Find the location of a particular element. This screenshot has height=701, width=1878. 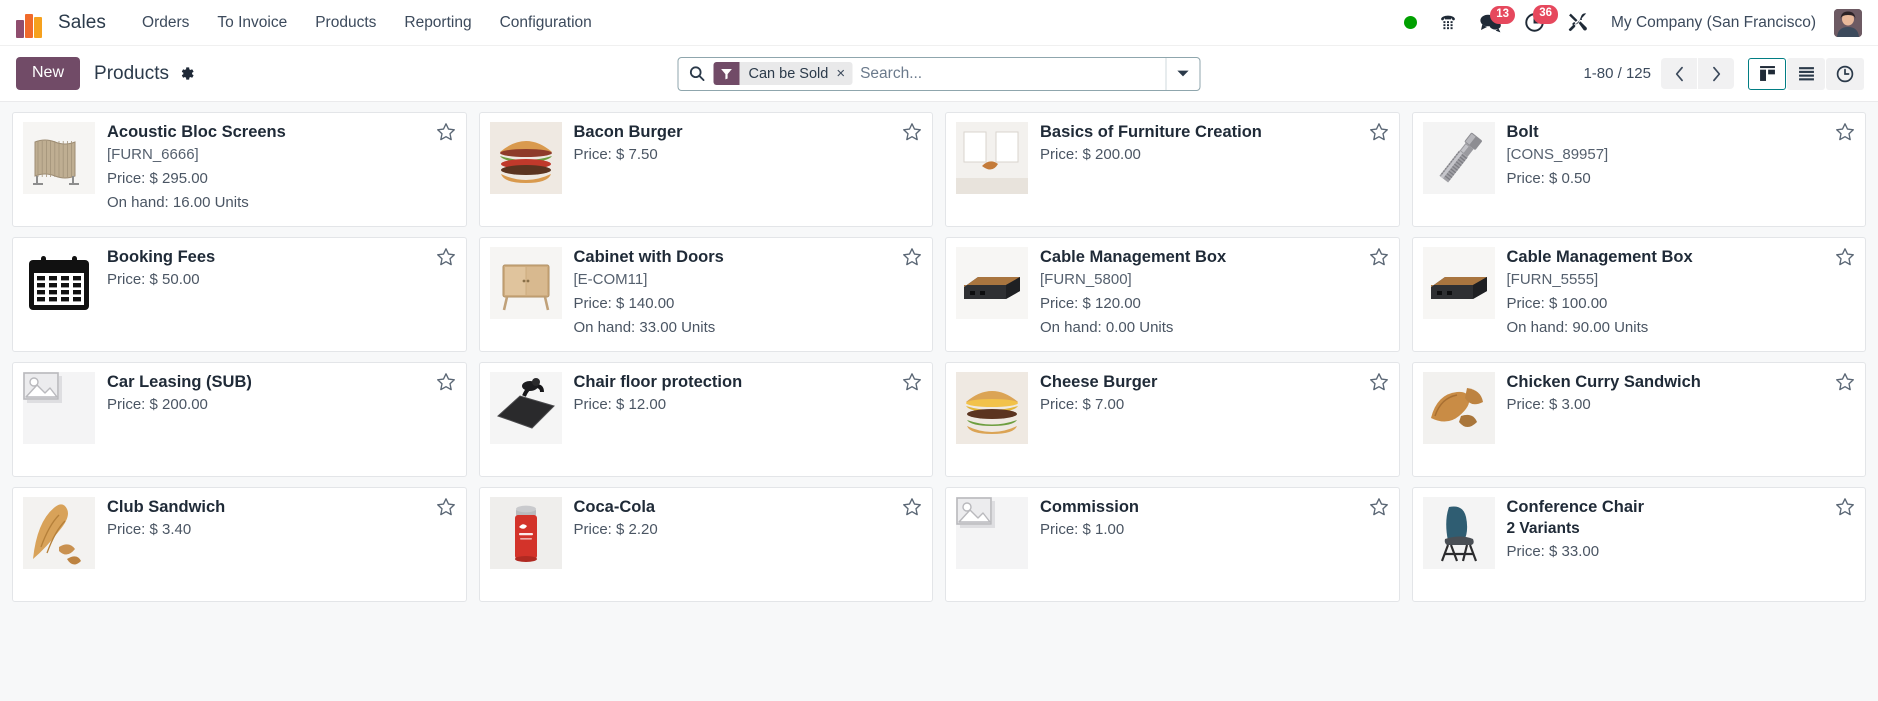

control-panel-right: 1-80 / 125 is located at coordinates (1723, 73).